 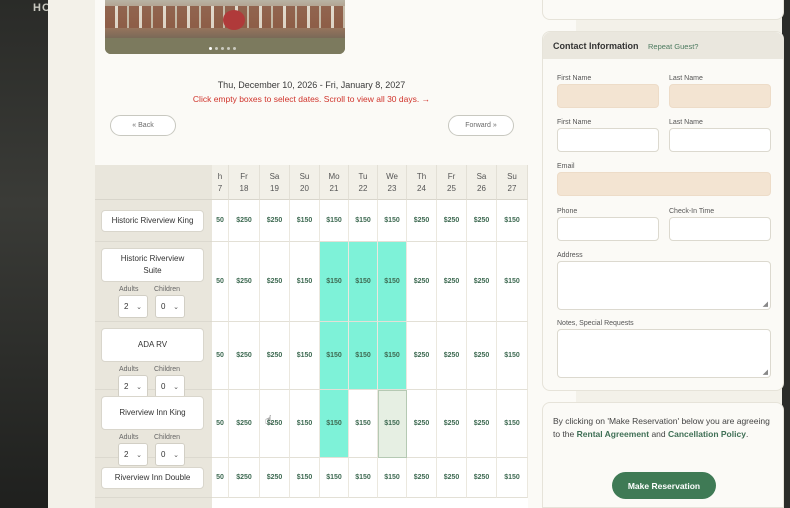 What do you see at coordinates (143, 125) in the screenshot?
I see `back-button: « Back` at bounding box center [143, 125].